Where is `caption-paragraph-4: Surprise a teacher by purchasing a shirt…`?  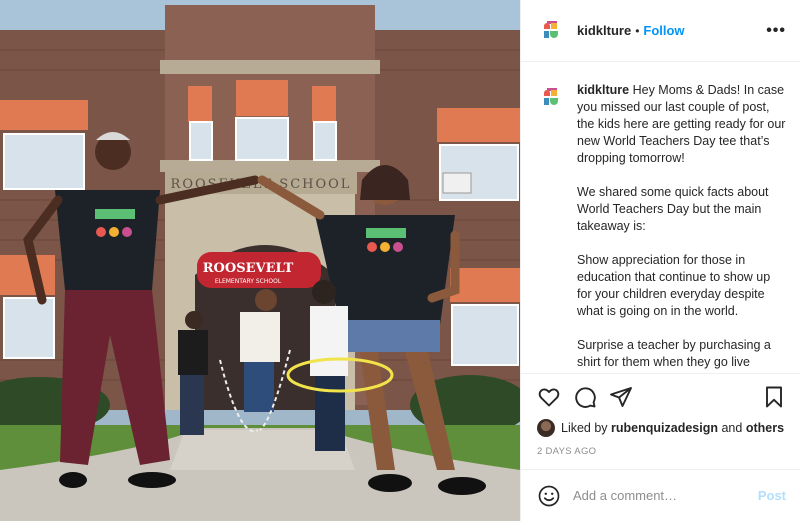
caption-paragraph-4: Surprise a teacher by purchasing a shirt… is located at coordinates (674, 355).